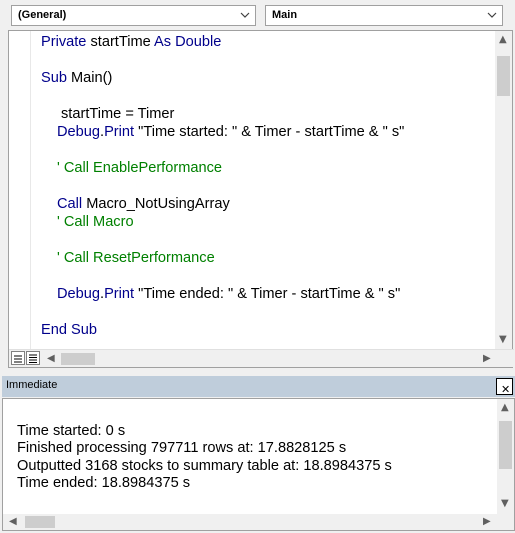 The height and width of the screenshot is (533, 515). I want to click on procedure-view-button, so click(18, 358).